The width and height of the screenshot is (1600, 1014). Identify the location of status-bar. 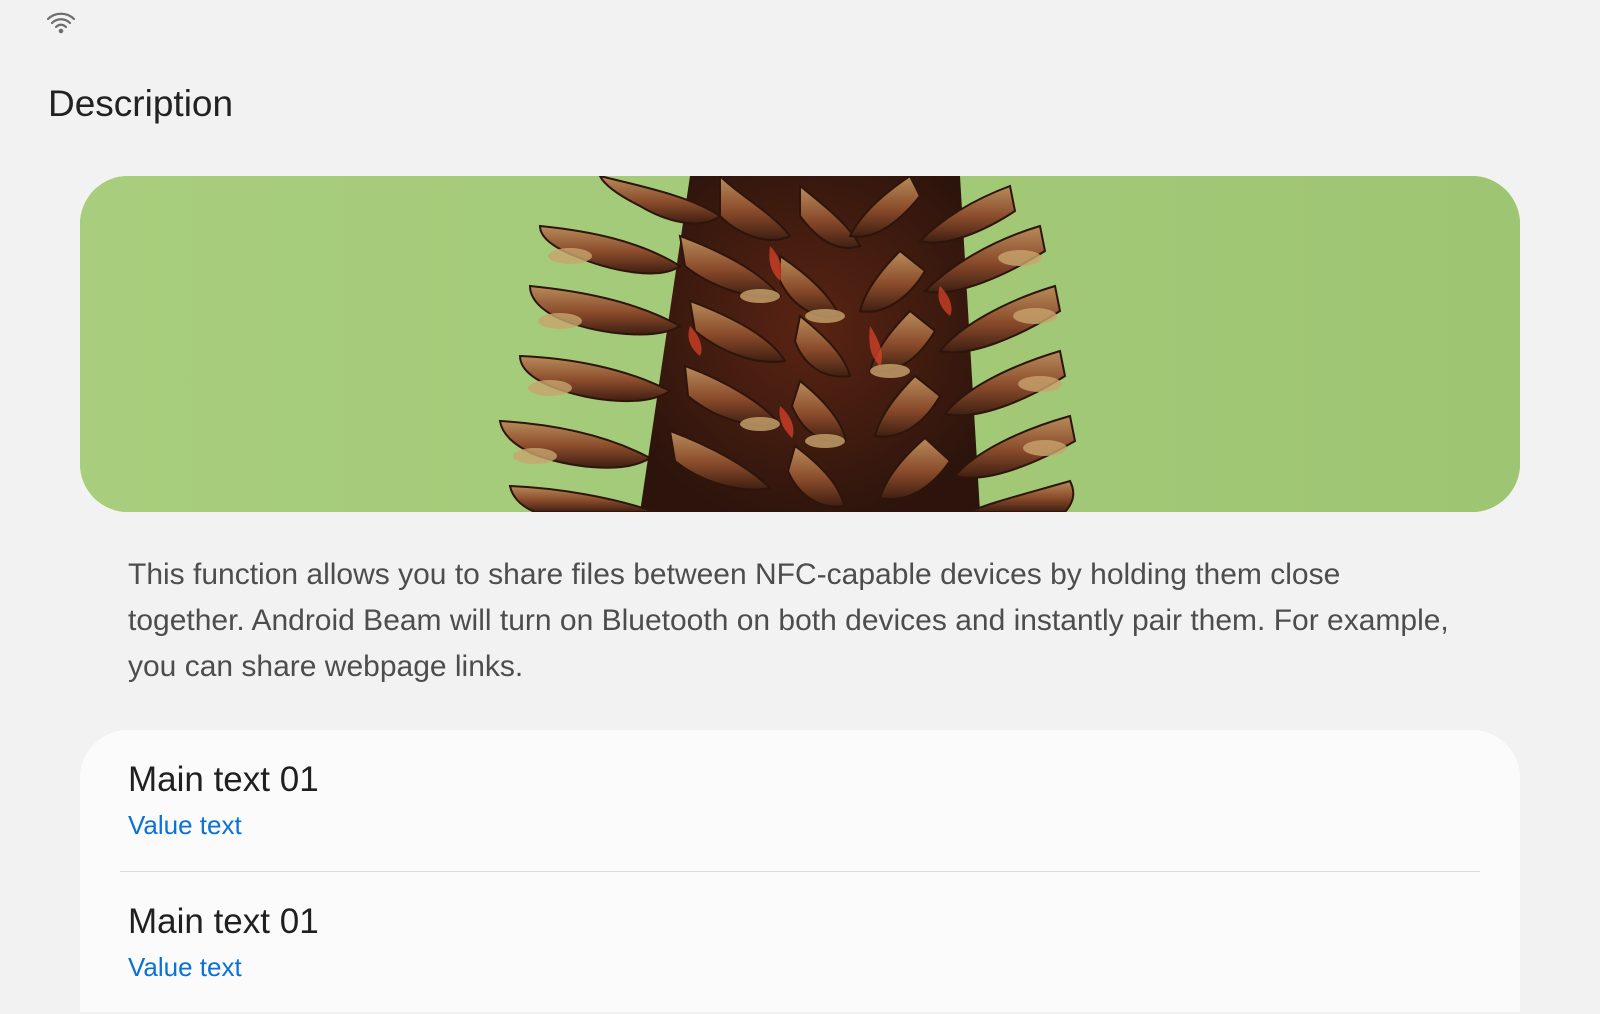
(61, 23).